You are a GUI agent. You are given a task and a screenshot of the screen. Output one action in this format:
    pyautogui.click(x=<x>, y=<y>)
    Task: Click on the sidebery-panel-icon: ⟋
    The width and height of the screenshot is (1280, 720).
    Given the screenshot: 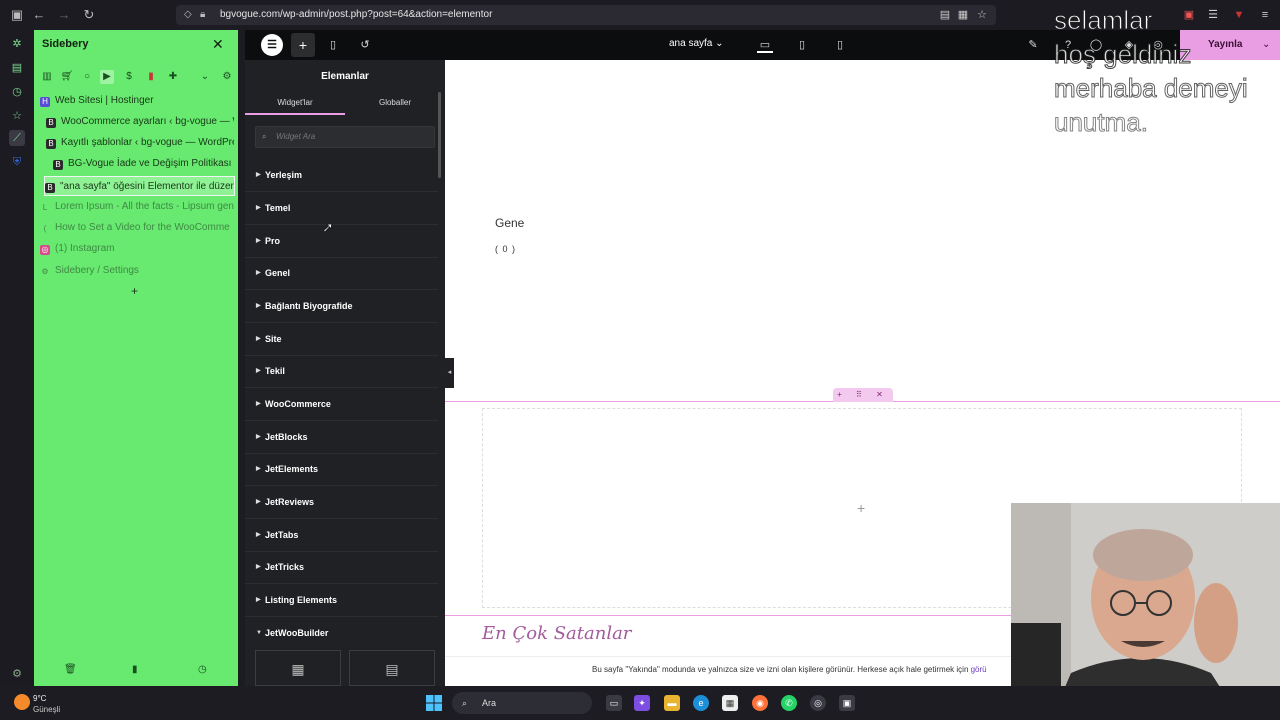 What is the action you would take?
    pyautogui.click(x=17, y=138)
    